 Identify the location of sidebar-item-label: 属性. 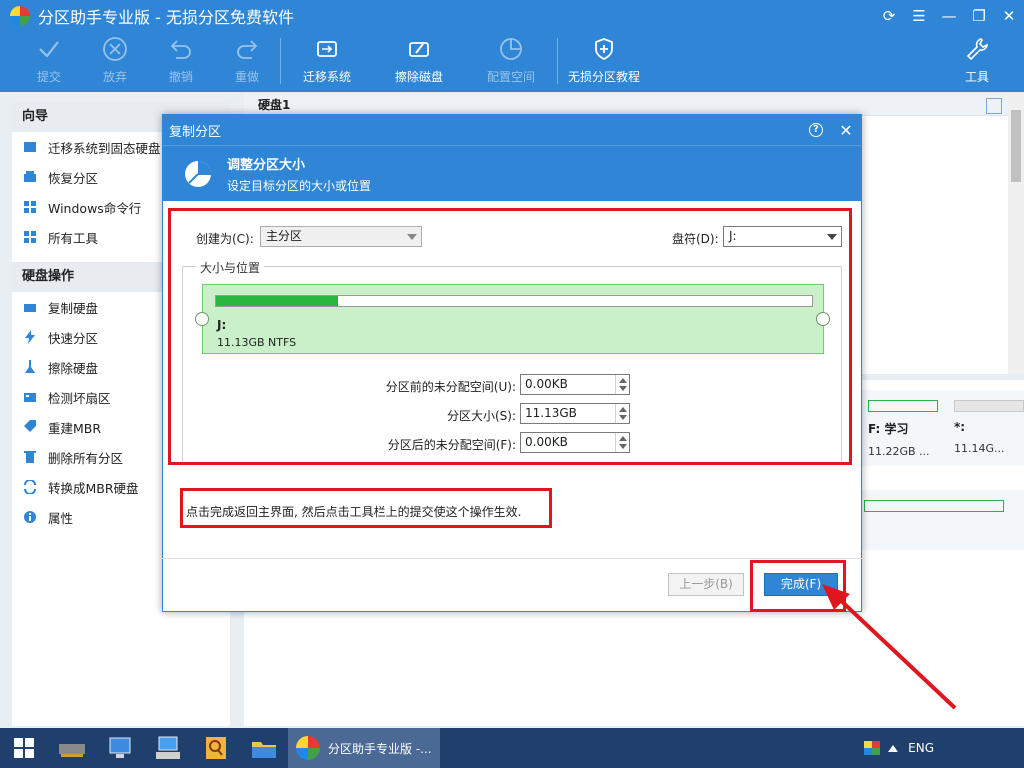
(61, 518).